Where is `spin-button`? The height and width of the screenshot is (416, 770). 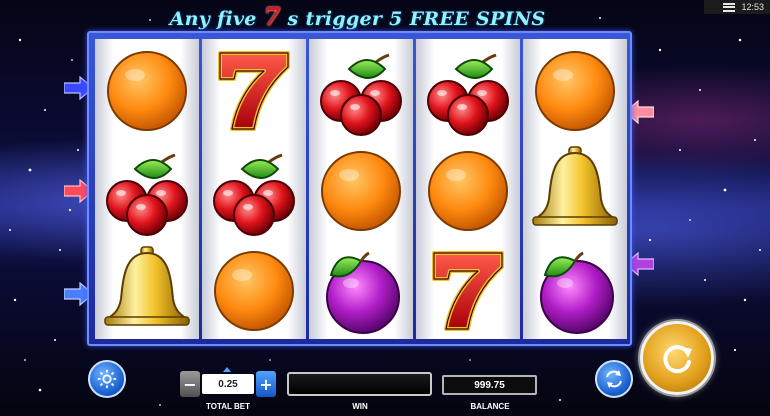 spin-button is located at coordinates (677, 358).